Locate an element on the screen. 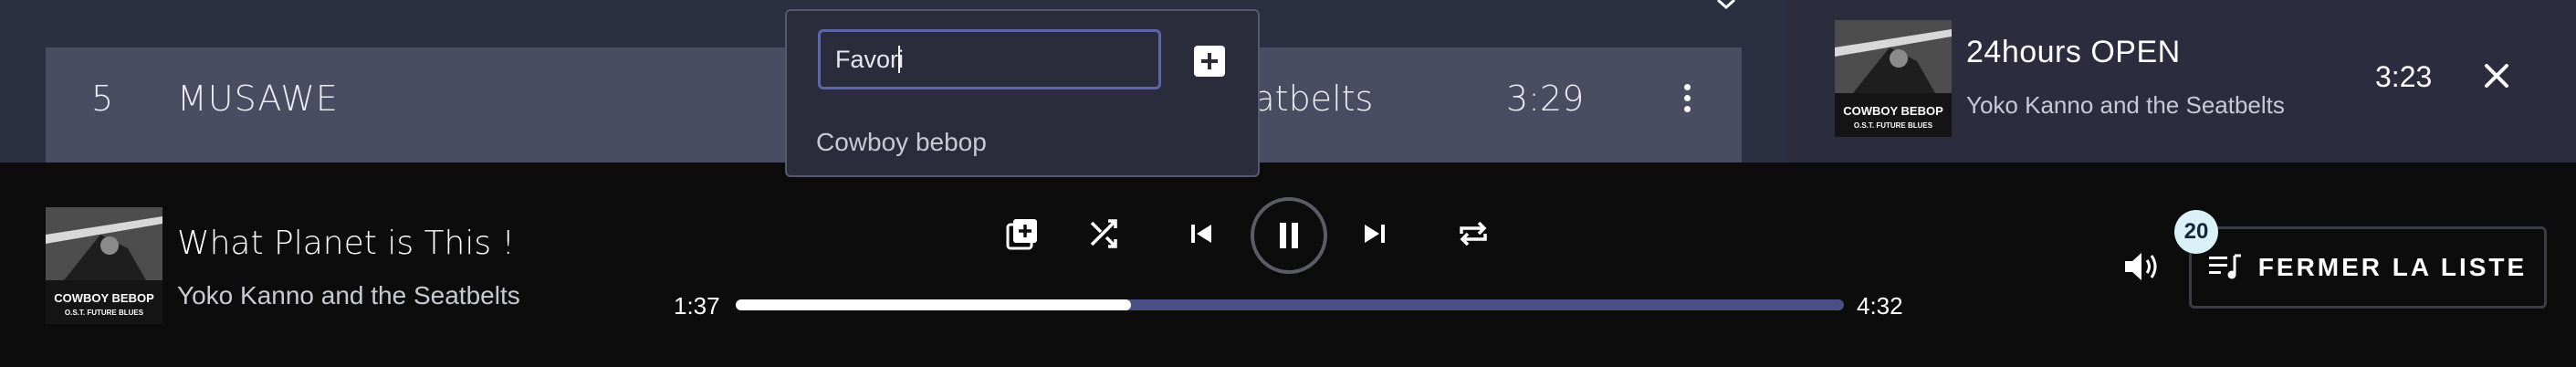 This screenshot has width=2576, height=367. total-time: 4:32 is located at coordinates (1880, 306).